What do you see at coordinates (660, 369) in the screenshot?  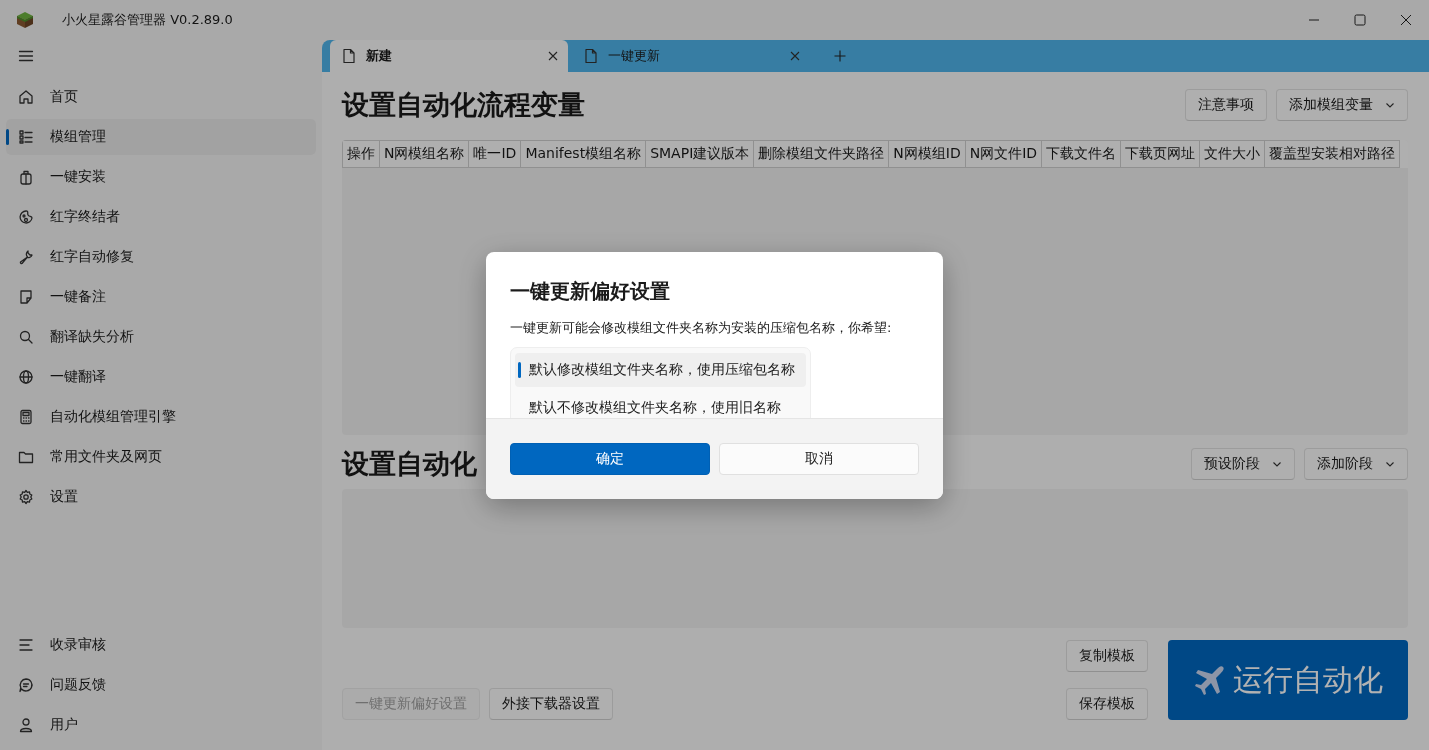 I see `option-item: 默认修改模组文件夹名称，使用压缩包名称` at bounding box center [660, 369].